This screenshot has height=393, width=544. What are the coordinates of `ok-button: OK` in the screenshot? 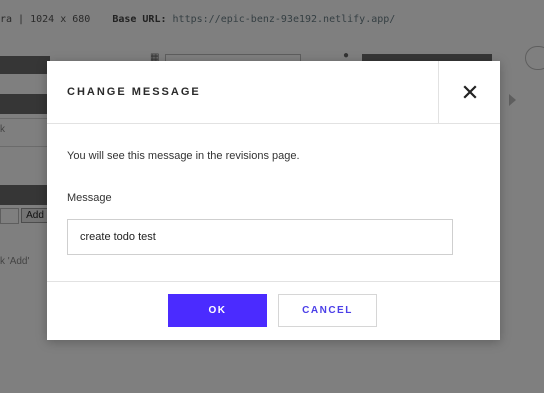 It's located at (217, 310).